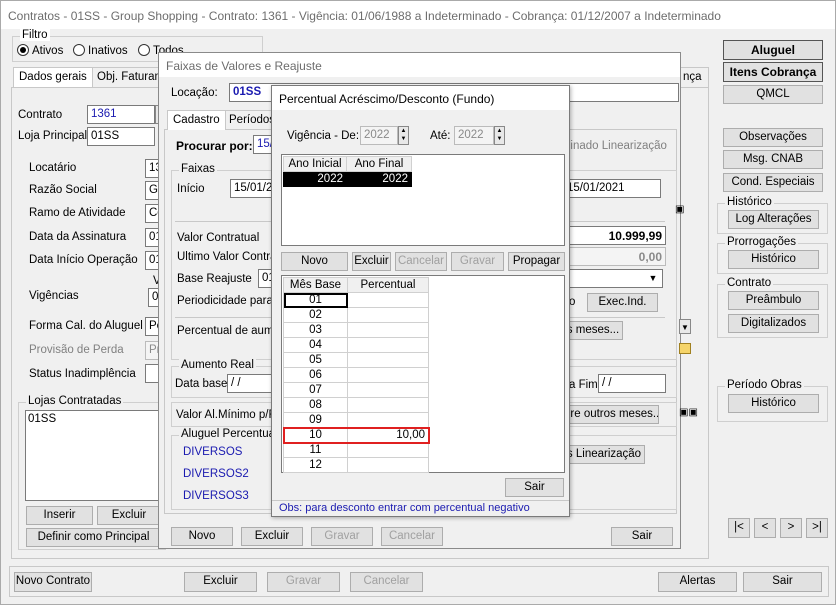  Describe the element at coordinates (773, 50) in the screenshot. I see `aluguel-button: Aluguel` at that location.